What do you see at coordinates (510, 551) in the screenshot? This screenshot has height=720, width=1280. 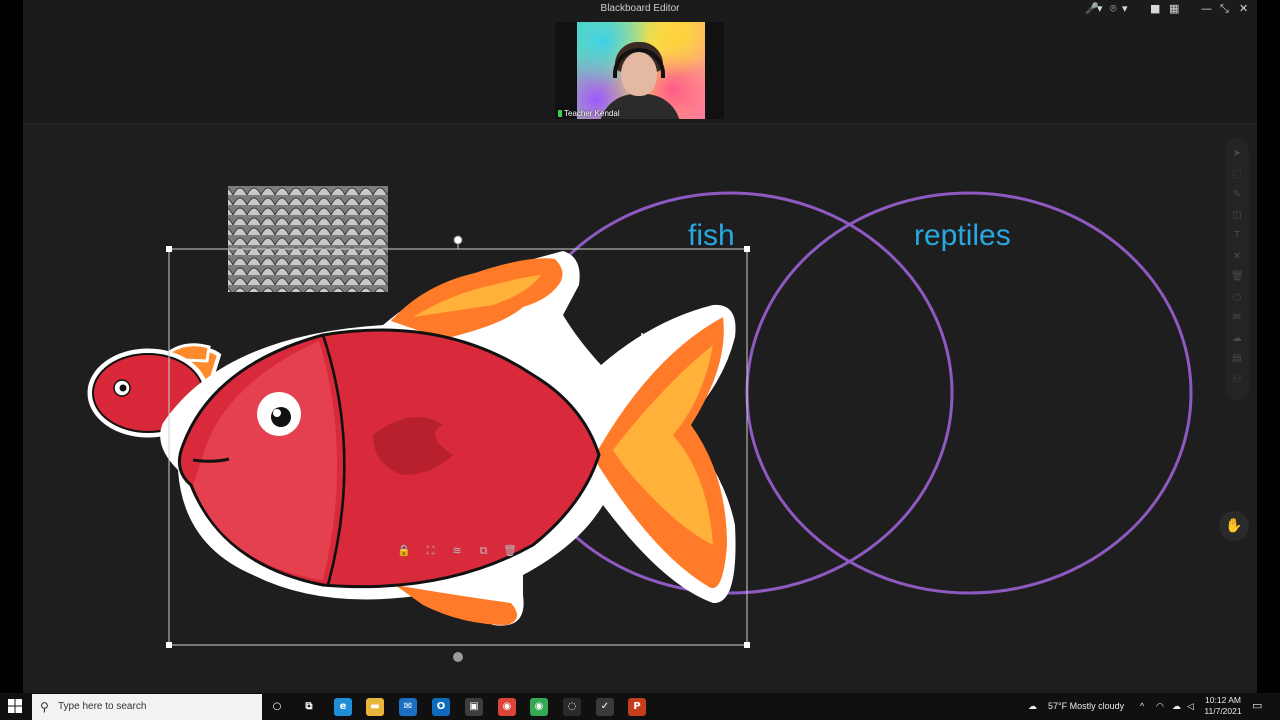 I see `delete-icon: 🗑` at bounding box center [510, 551].